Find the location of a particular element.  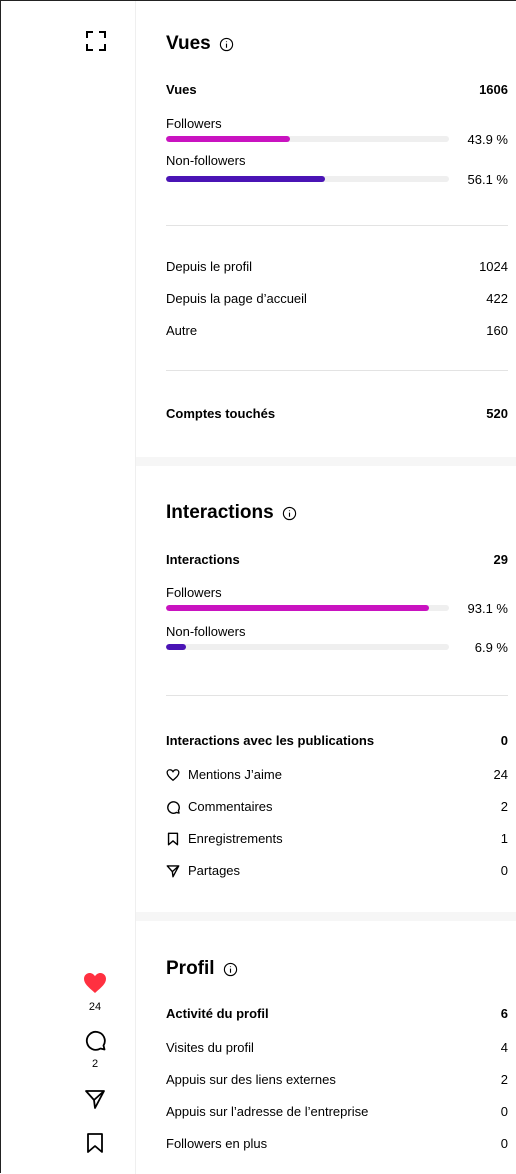

interaction-item-value: 0 is located at coordinates (504, 870).